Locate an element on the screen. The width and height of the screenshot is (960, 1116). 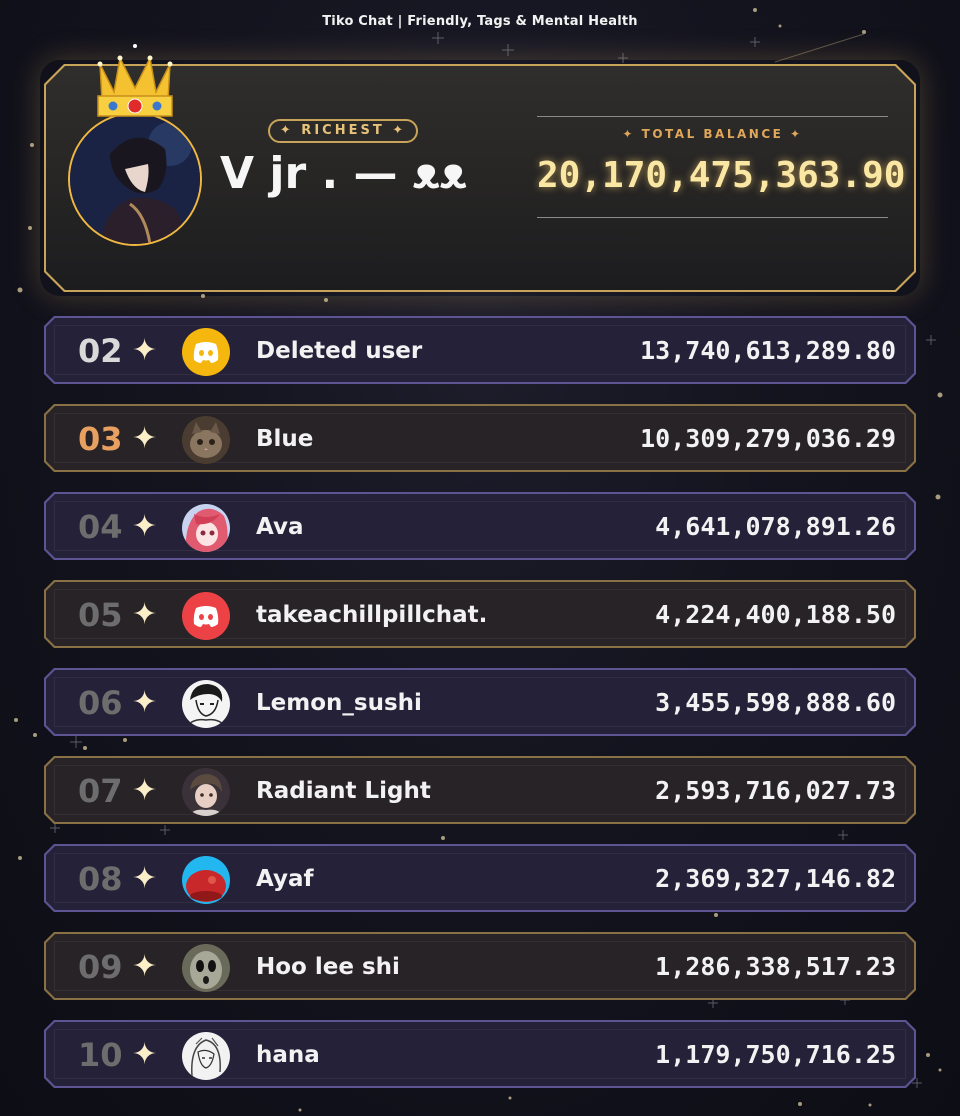
leaderboard-row: 04 ✦ Ava 4,641,078,891.26 is located at coordinates (480, 526).